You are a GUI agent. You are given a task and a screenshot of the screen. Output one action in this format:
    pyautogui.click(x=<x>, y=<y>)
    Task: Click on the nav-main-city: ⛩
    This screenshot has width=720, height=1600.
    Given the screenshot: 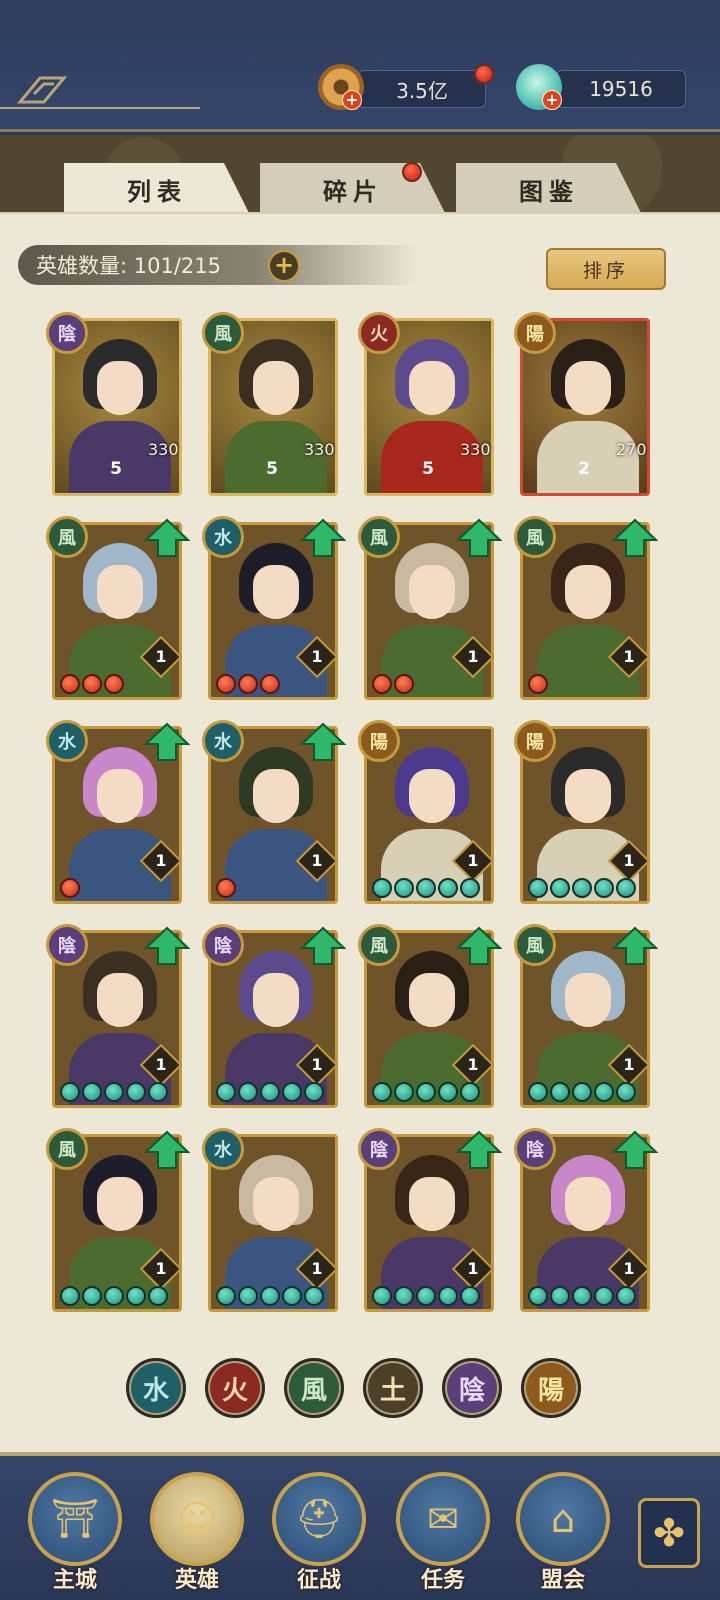 What is the action you would take?
    pyautogui.click(x=75, y=1519)
    